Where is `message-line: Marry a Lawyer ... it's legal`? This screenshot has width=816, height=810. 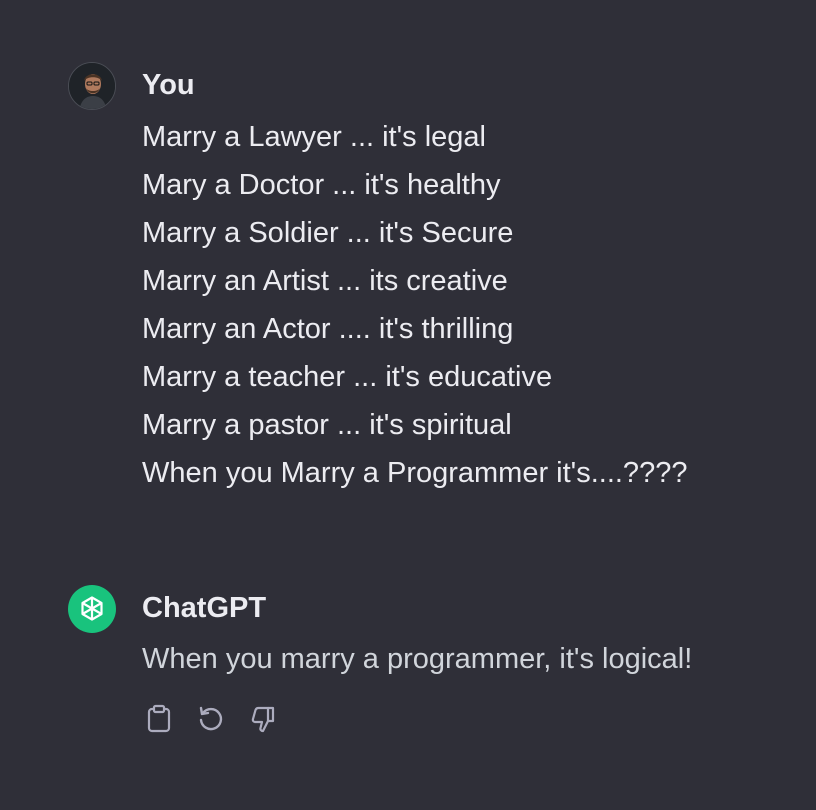
message-line: Marry a Lawyer ... it's legal is located at coordinates (314, 137).